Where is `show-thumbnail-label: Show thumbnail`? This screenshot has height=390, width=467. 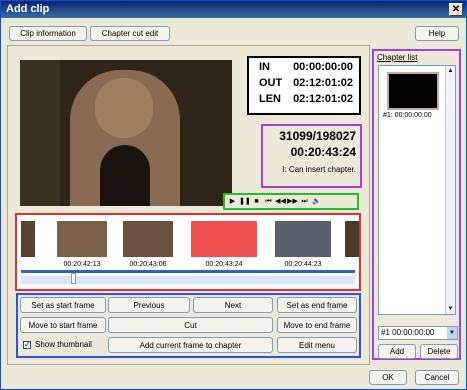
show-thumbnail-label: Show thumbnail is located at coordinates (63, 344).